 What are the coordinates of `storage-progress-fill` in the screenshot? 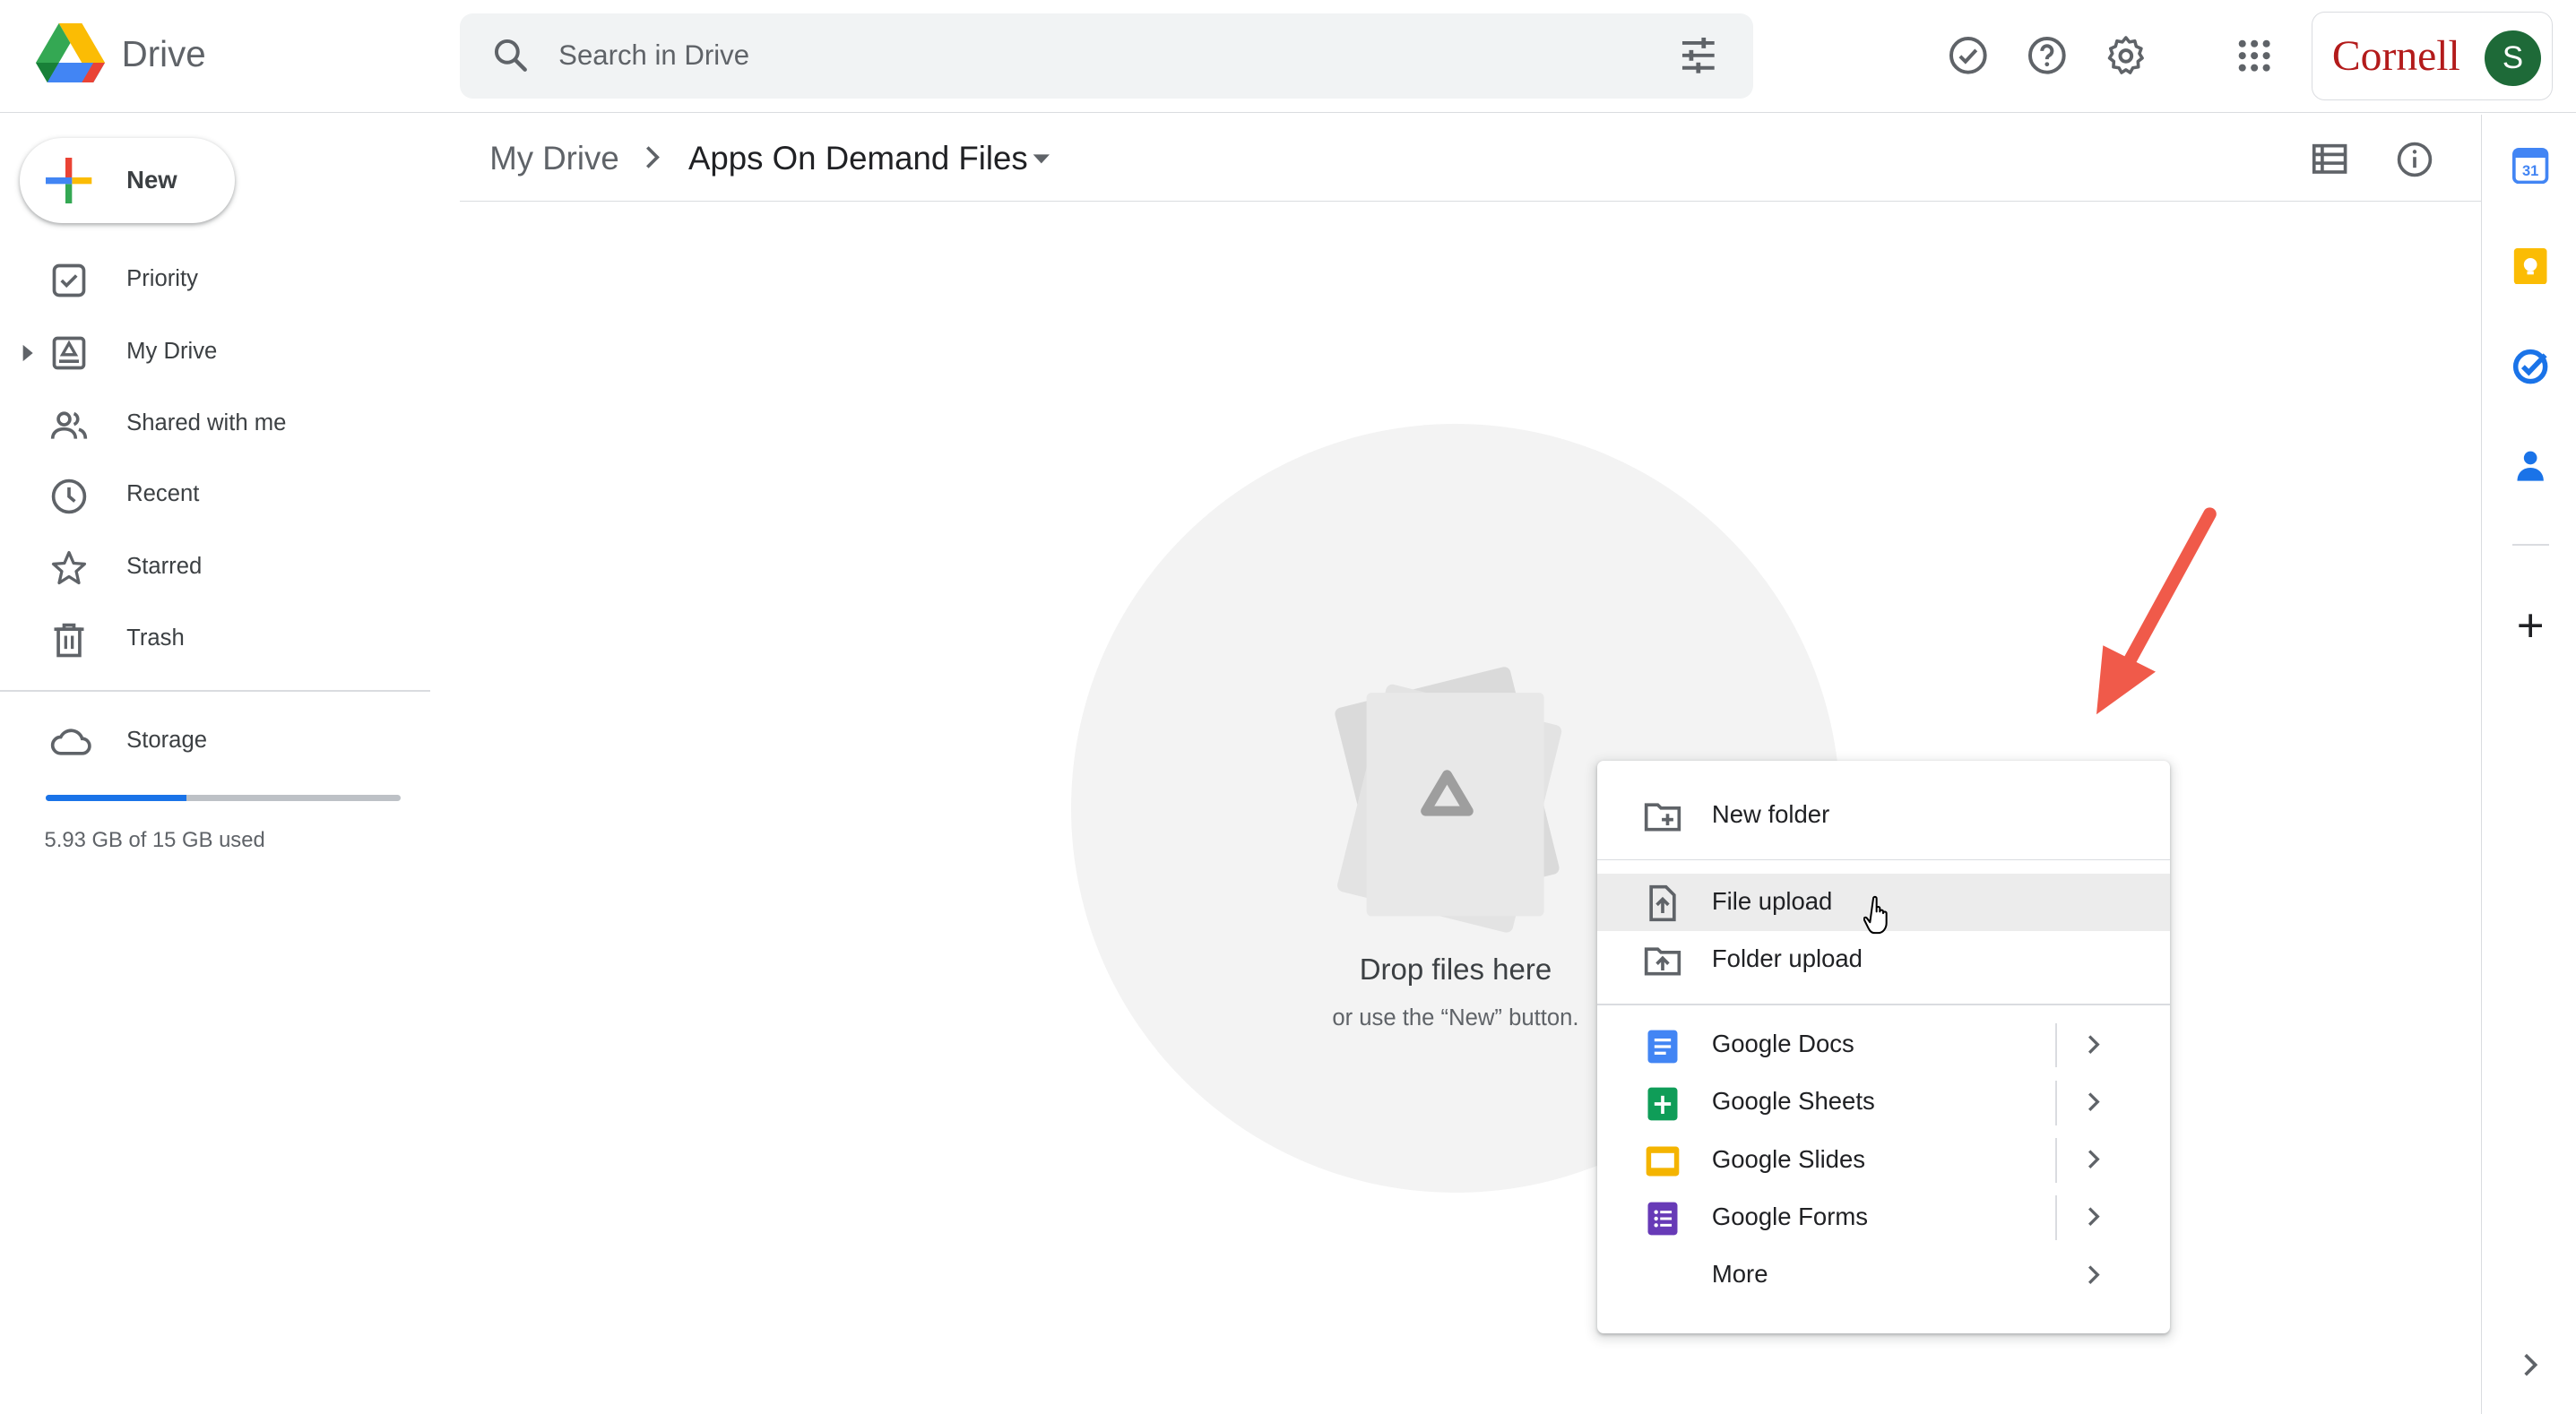 It's located at (116, 798).